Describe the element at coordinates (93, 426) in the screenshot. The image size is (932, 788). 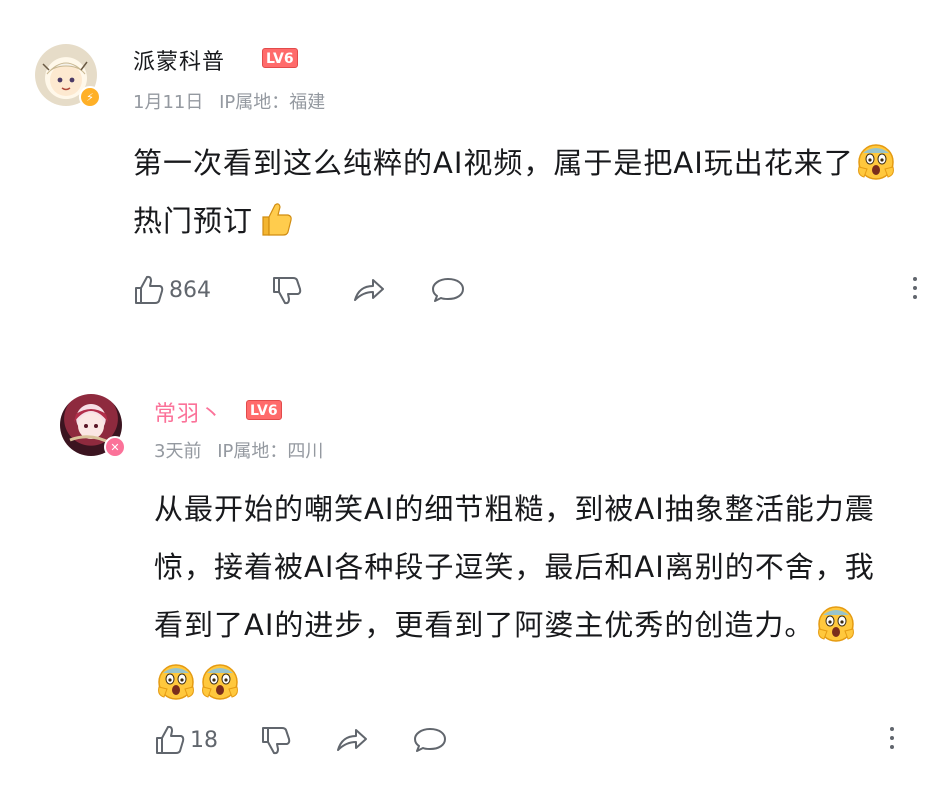
I see `avatar: ✕` at that location.